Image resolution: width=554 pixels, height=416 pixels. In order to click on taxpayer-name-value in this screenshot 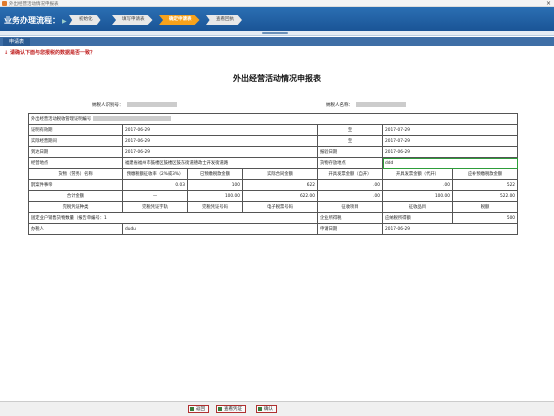, I will do `click(381, 104)`.